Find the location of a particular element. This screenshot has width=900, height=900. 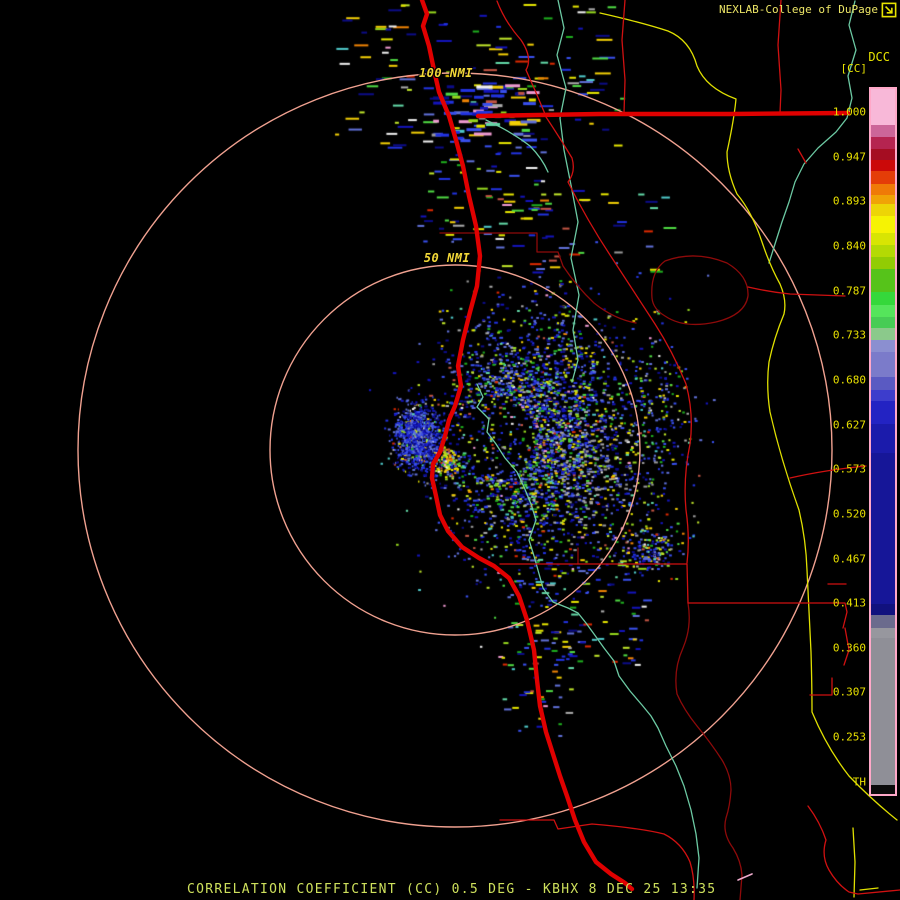

nexlab-logo-icon is located at coordinates (889, 10).